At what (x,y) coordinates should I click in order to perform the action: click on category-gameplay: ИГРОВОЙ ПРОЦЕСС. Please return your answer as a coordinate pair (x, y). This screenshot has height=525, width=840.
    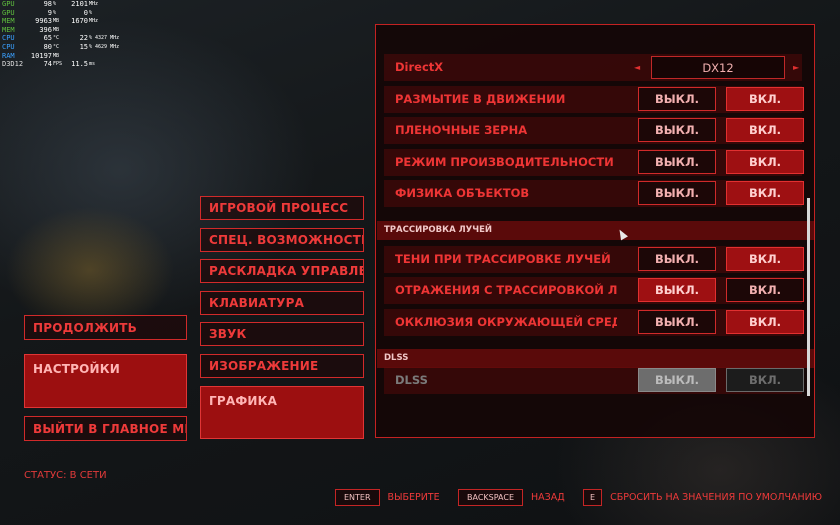
    Looking at the image, I should click on (282, 208).